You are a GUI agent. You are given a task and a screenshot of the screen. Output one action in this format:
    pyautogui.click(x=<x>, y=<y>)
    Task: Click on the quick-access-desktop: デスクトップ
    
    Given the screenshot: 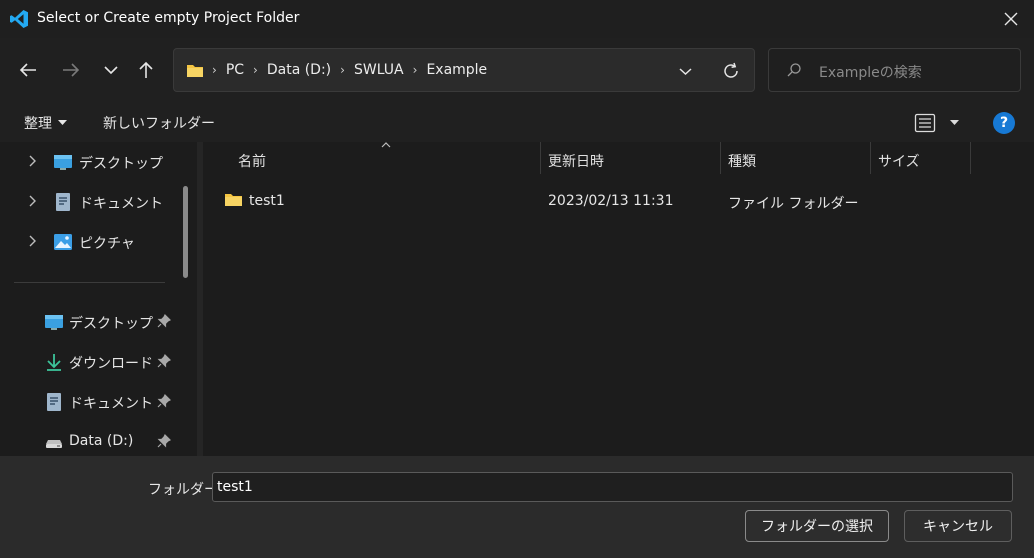 What is the action you would take?
    pyautogui.click(x=90, y=322)
    